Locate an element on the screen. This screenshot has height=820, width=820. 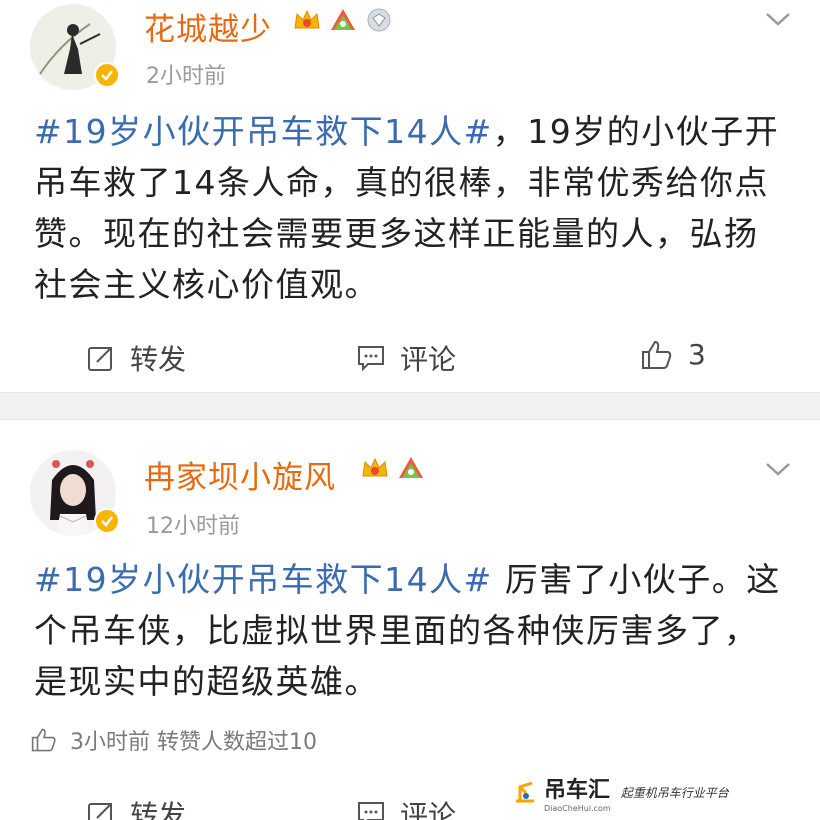
like-button: 3 is located at coordinates (673, 354).